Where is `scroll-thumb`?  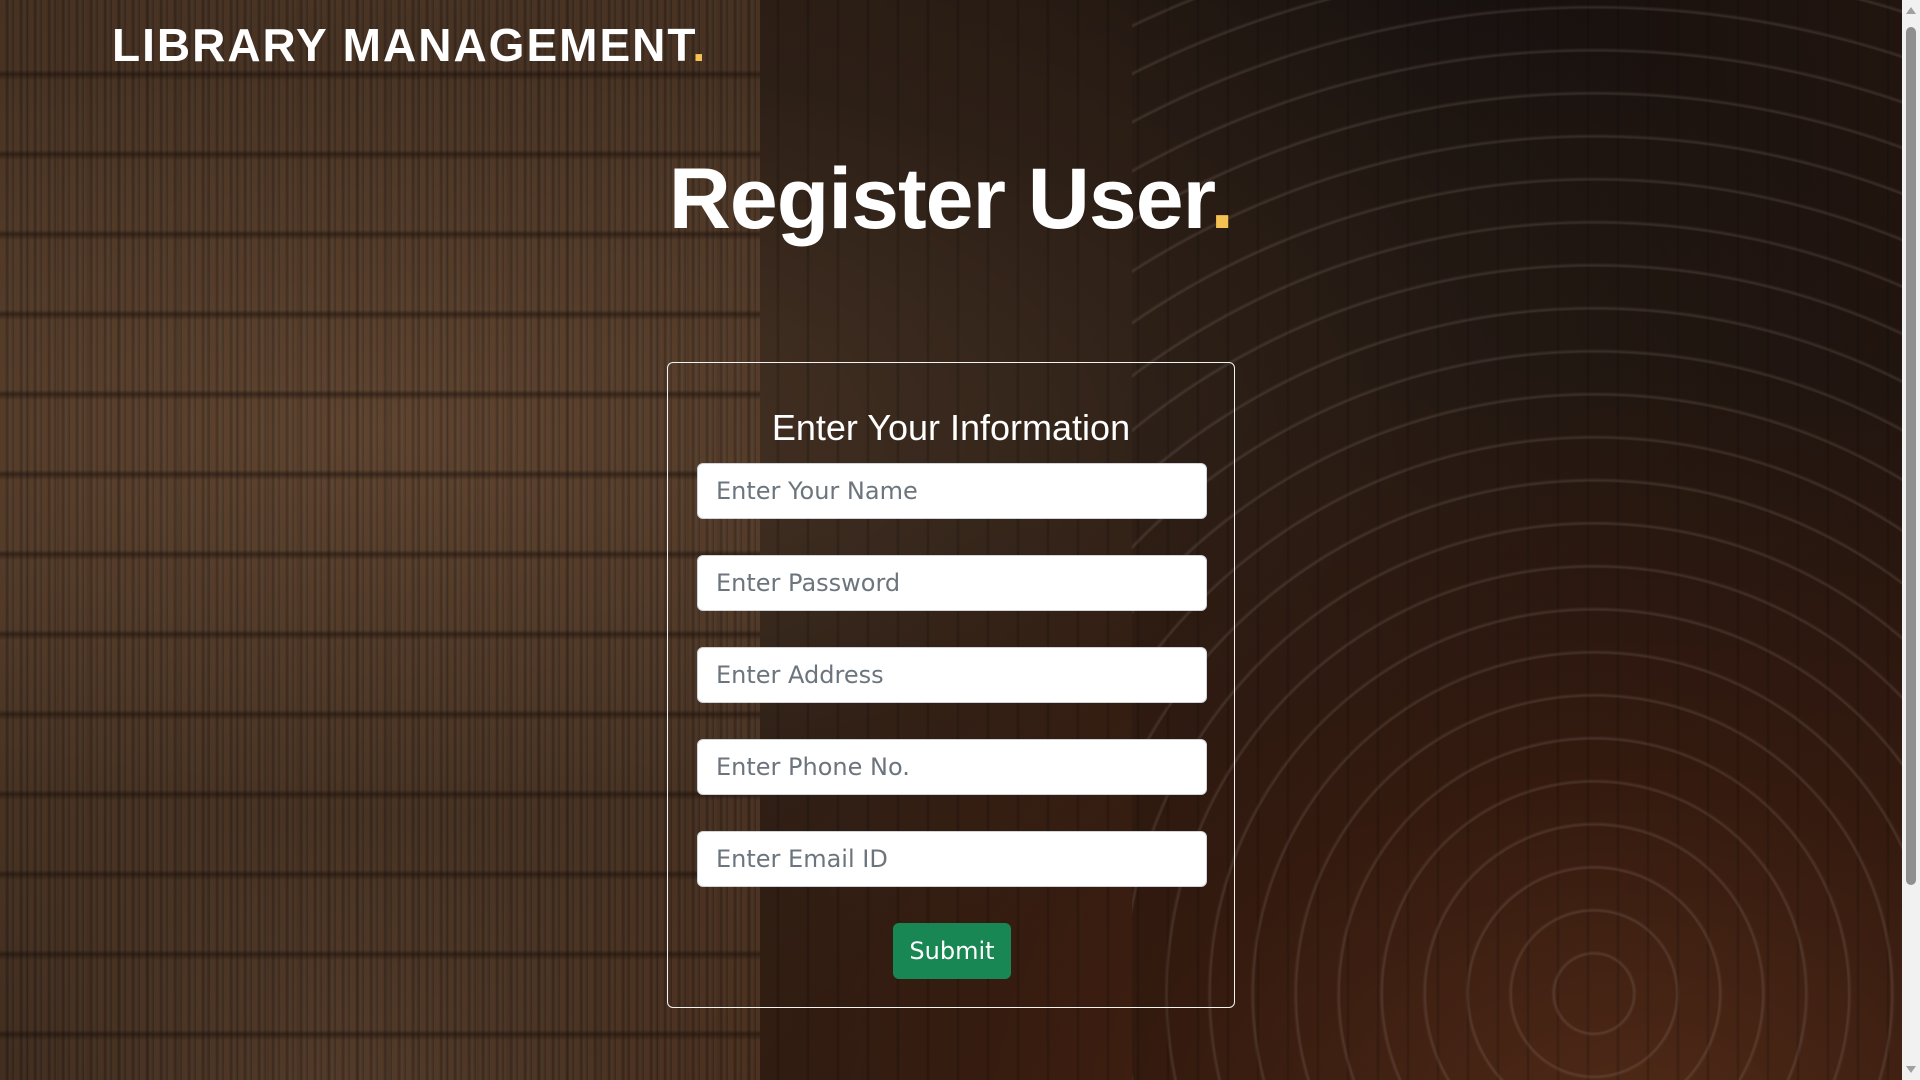 scroll-thumb is located at coordinates (1911, 456).